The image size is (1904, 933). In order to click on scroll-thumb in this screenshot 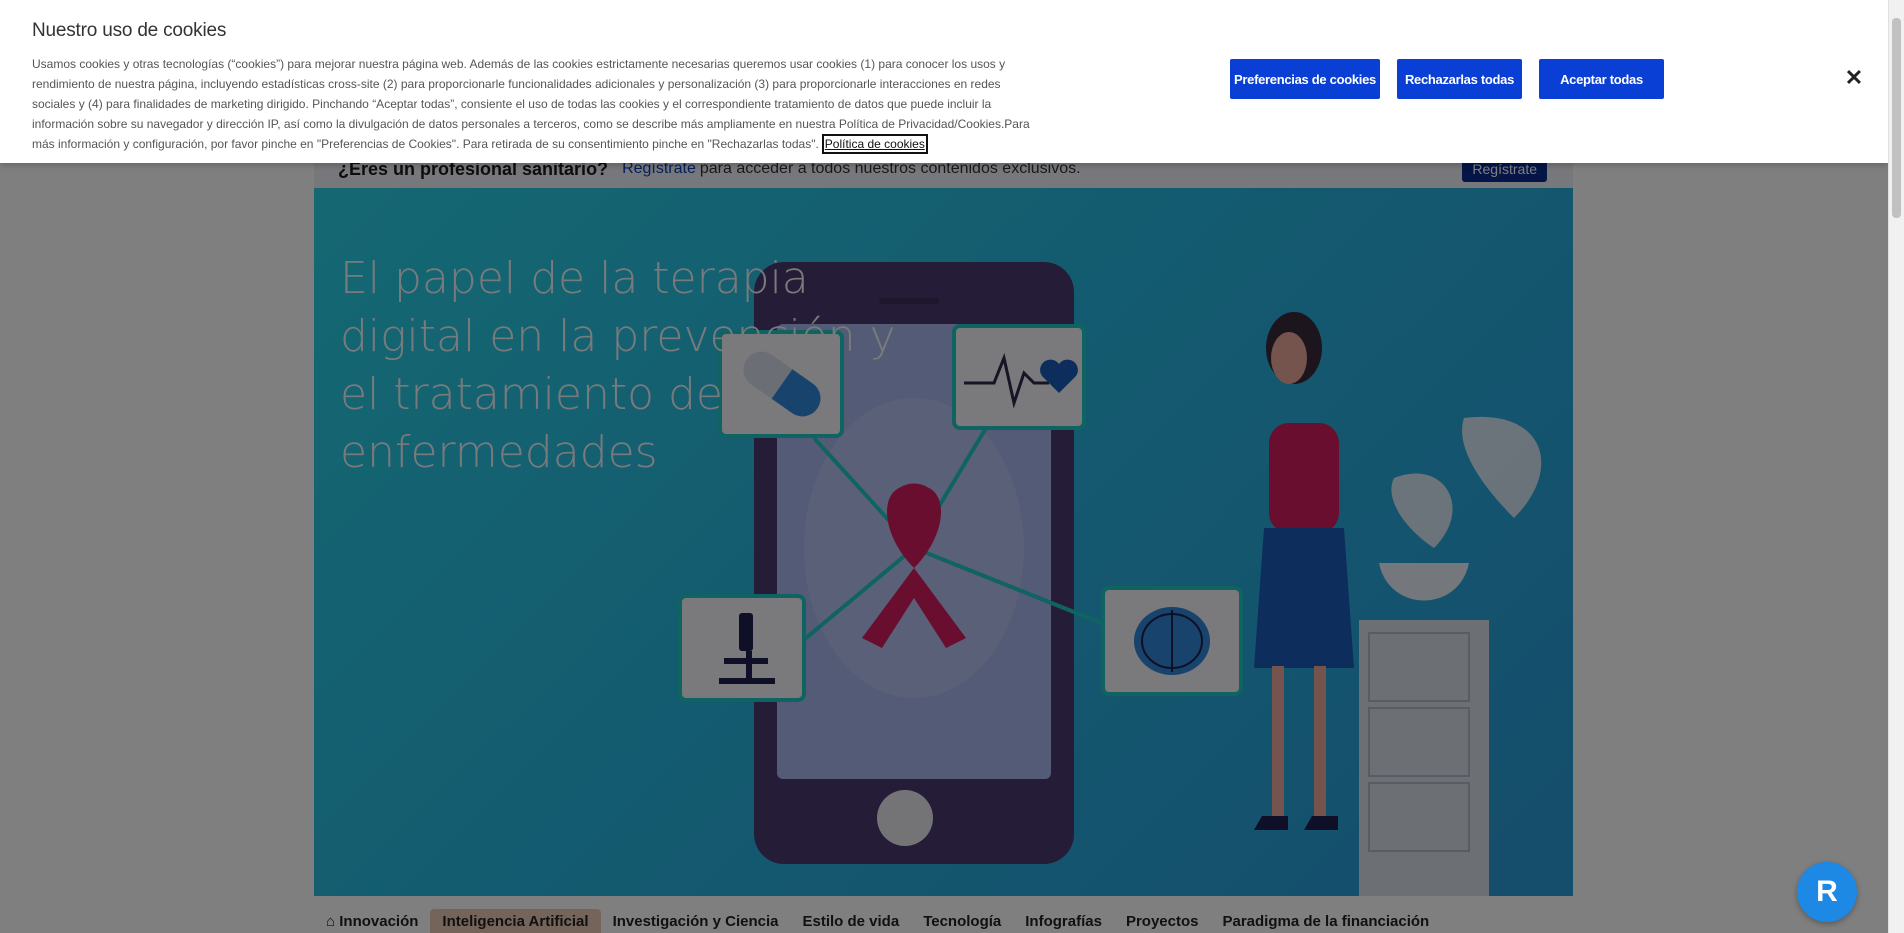, I will do `click(1896, 118)`.